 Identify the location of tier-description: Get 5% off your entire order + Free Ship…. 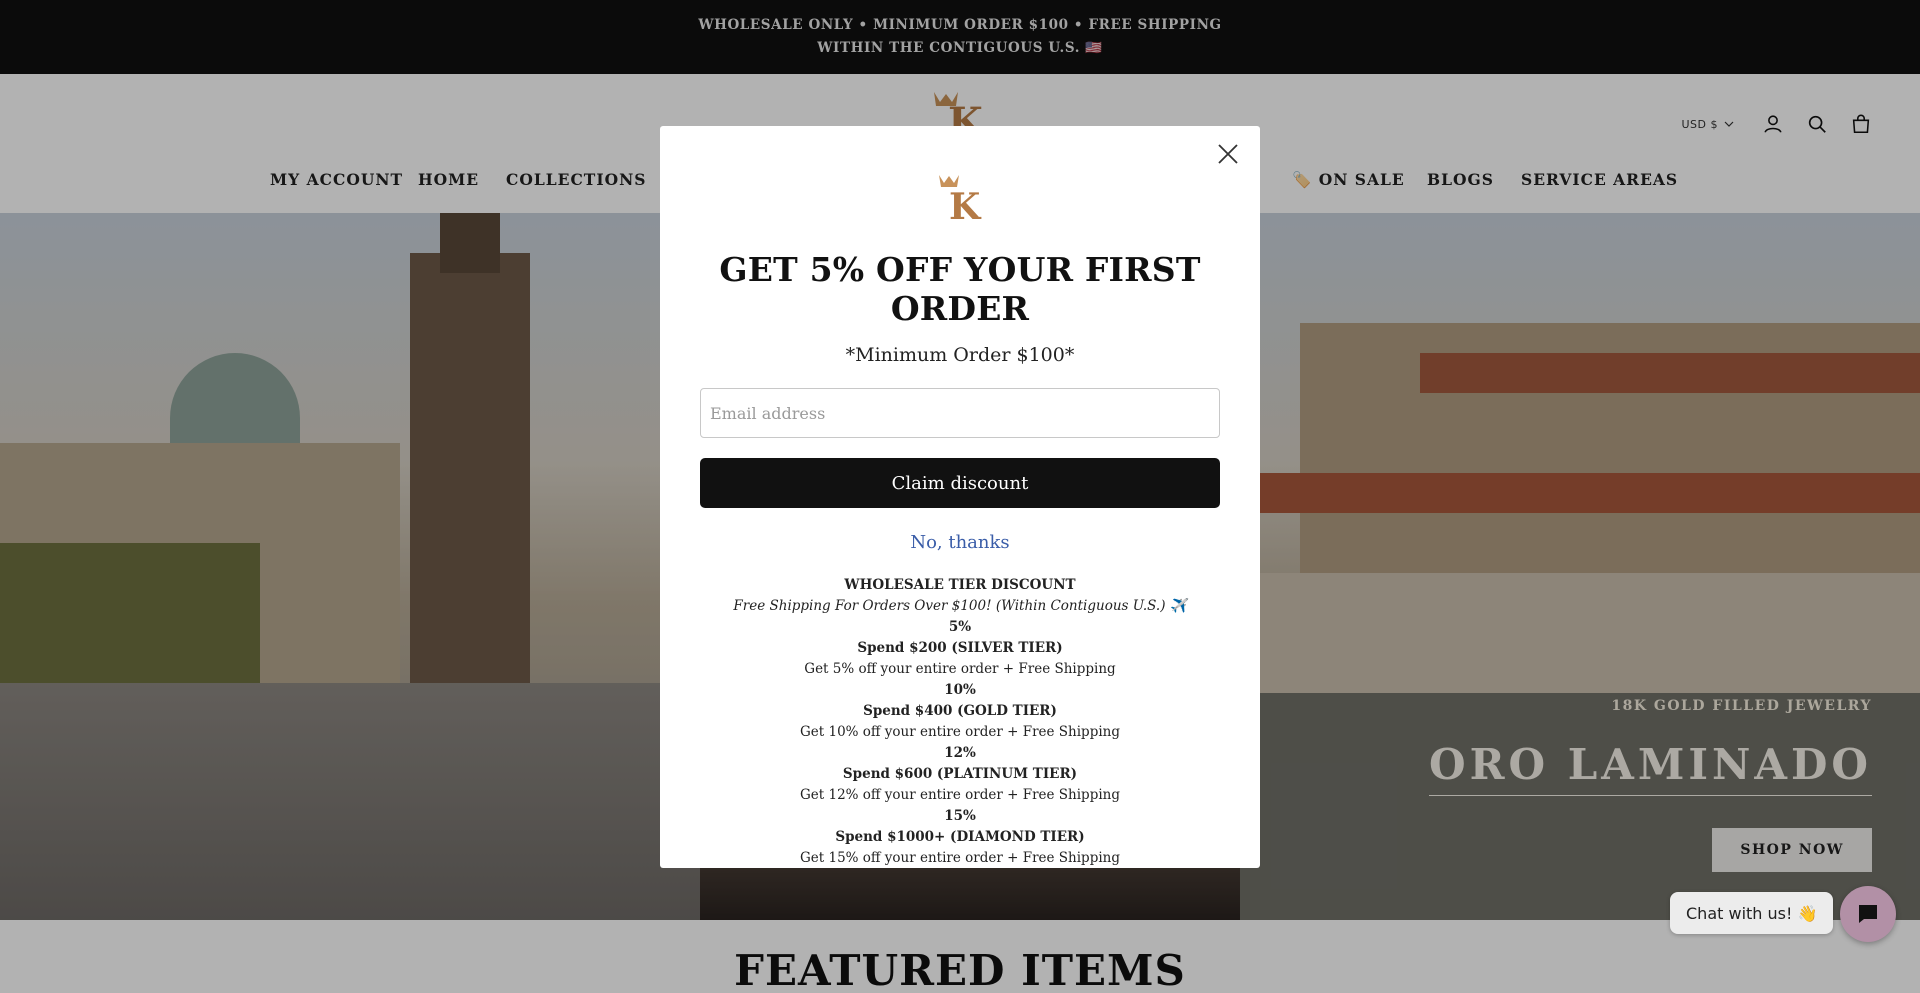
(960, 669).